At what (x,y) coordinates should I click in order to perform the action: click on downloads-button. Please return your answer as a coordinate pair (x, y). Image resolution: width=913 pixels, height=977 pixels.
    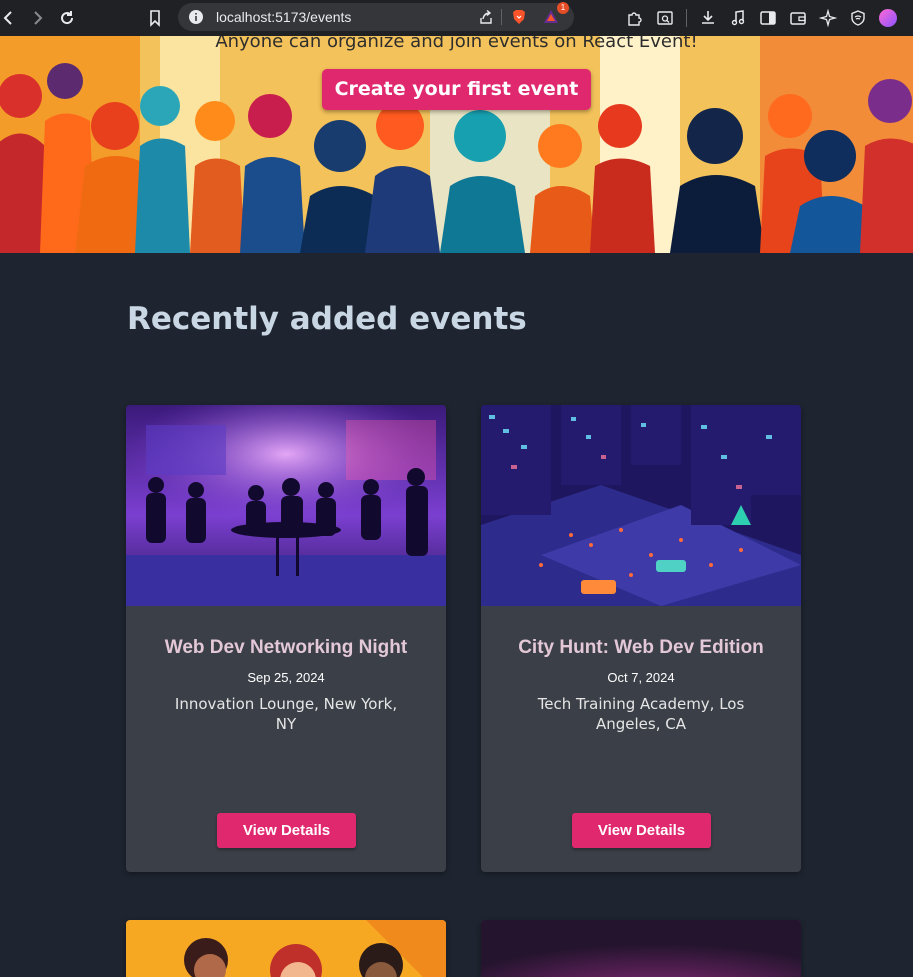
    Looking at the image, I should click on (708, 18).